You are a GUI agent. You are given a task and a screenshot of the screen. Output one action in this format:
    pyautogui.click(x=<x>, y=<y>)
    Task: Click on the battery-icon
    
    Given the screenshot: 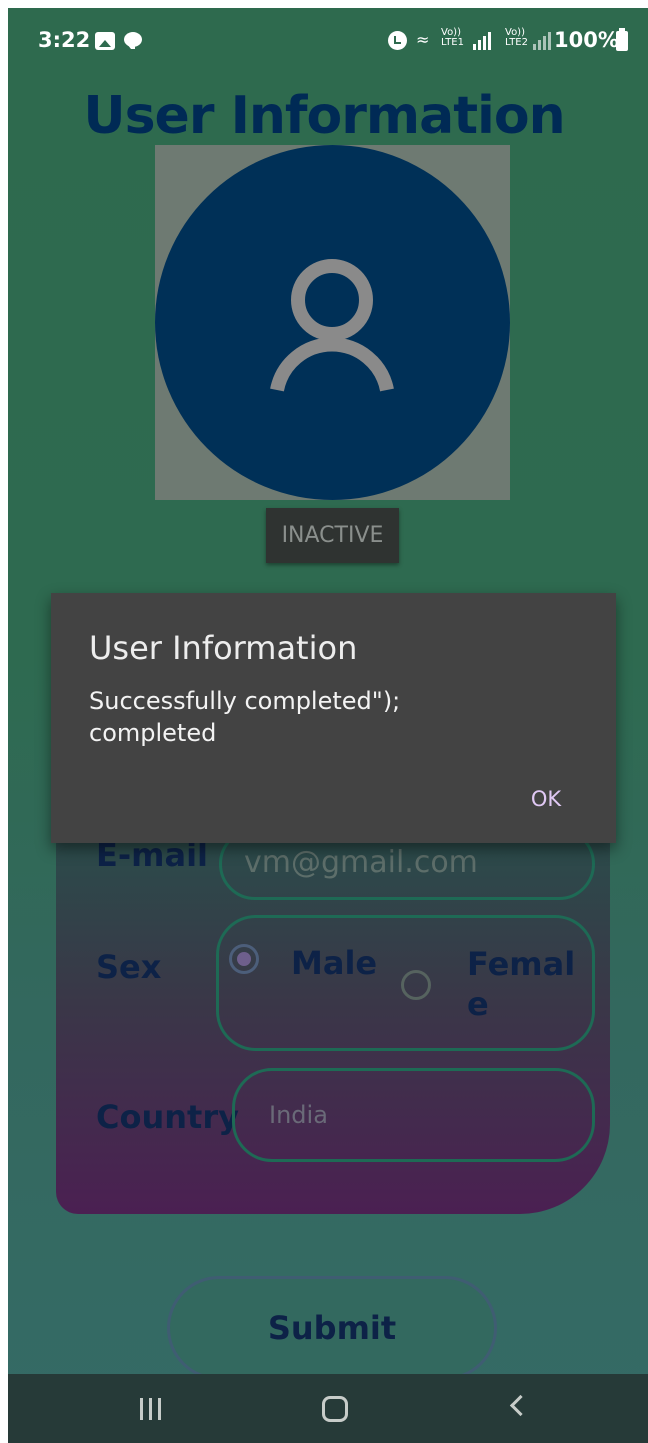 What is the action you would take?
    pyautogui.click(x=622, y=39)
    